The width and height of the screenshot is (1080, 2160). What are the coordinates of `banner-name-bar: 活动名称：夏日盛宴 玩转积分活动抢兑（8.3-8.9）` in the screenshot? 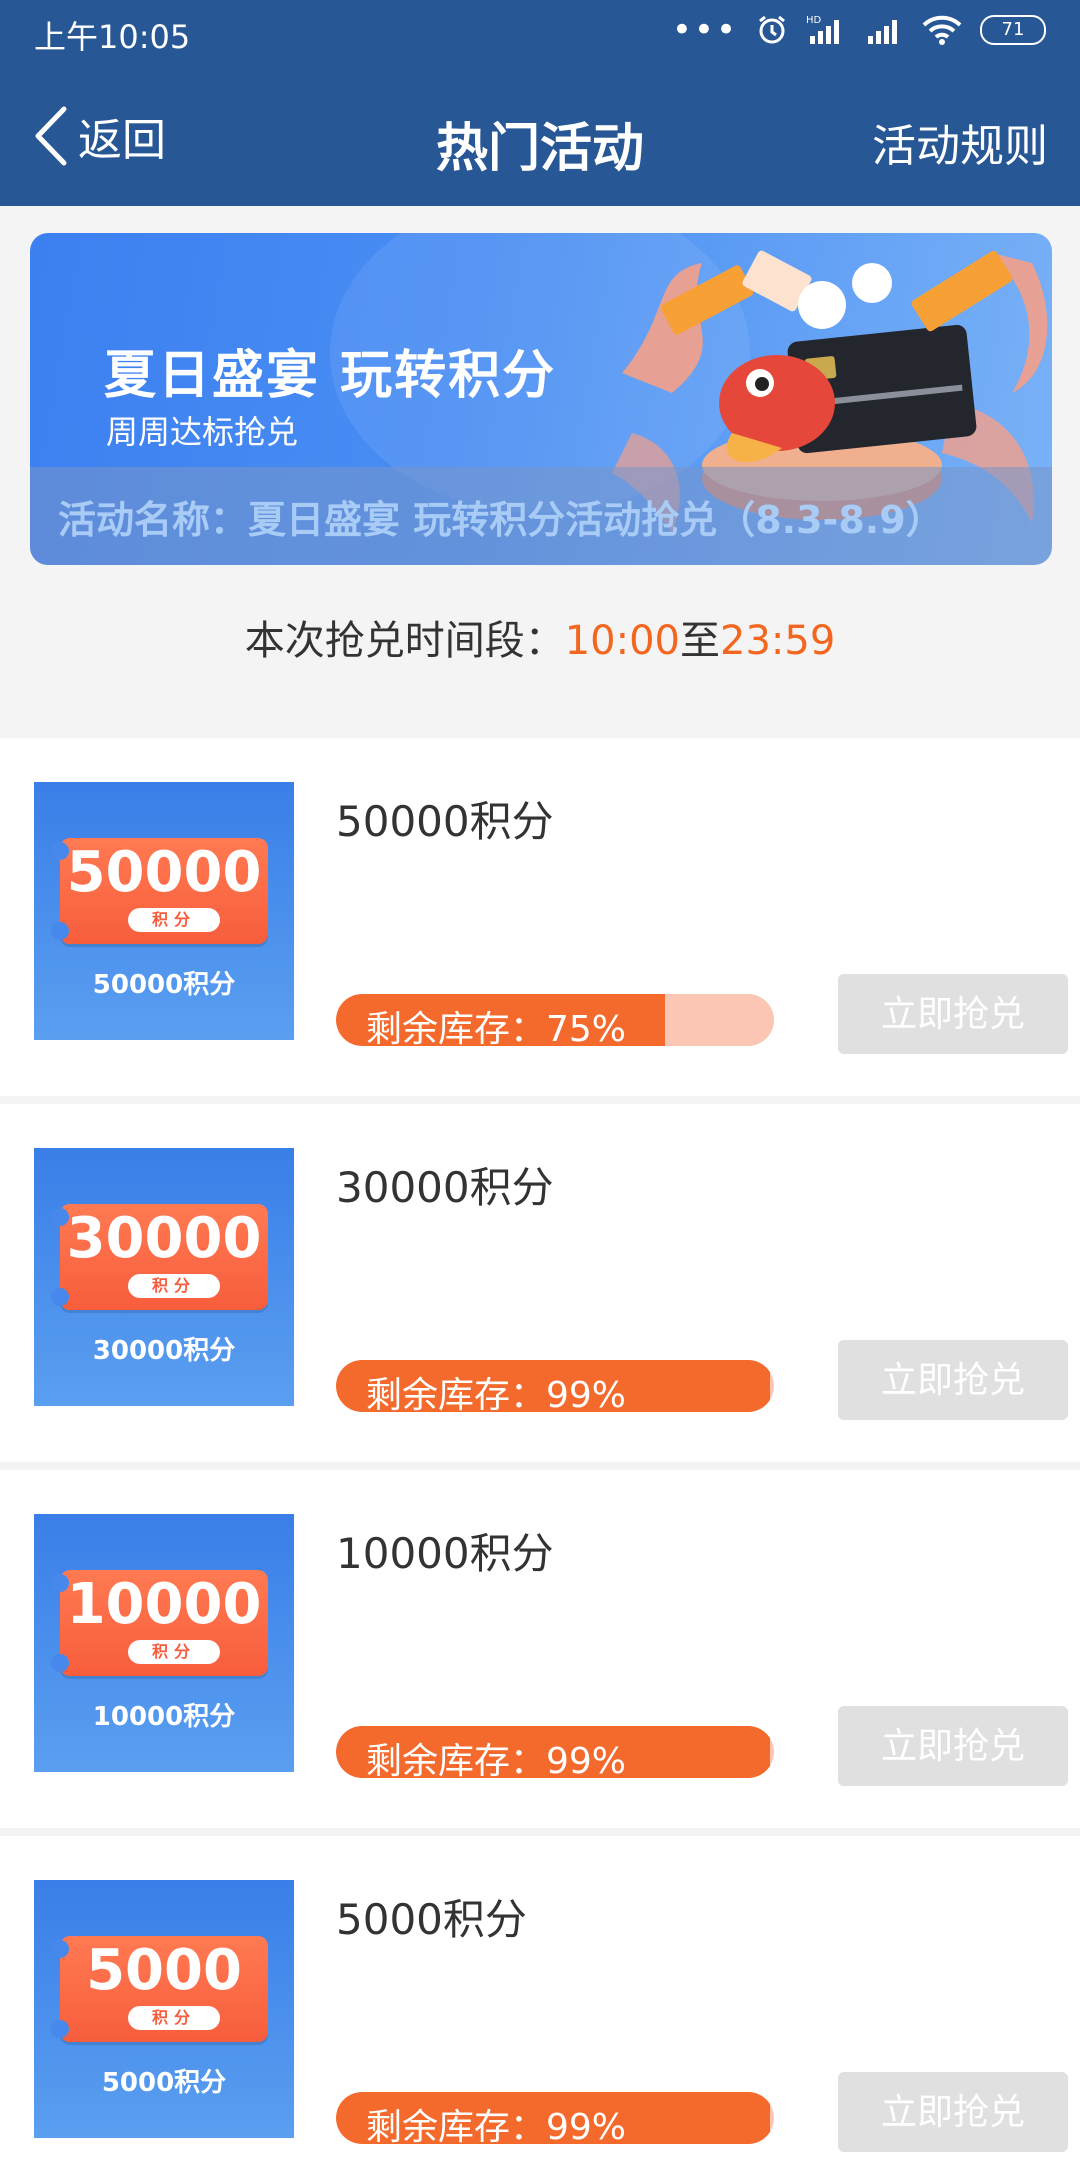 It's located at (541, 516).